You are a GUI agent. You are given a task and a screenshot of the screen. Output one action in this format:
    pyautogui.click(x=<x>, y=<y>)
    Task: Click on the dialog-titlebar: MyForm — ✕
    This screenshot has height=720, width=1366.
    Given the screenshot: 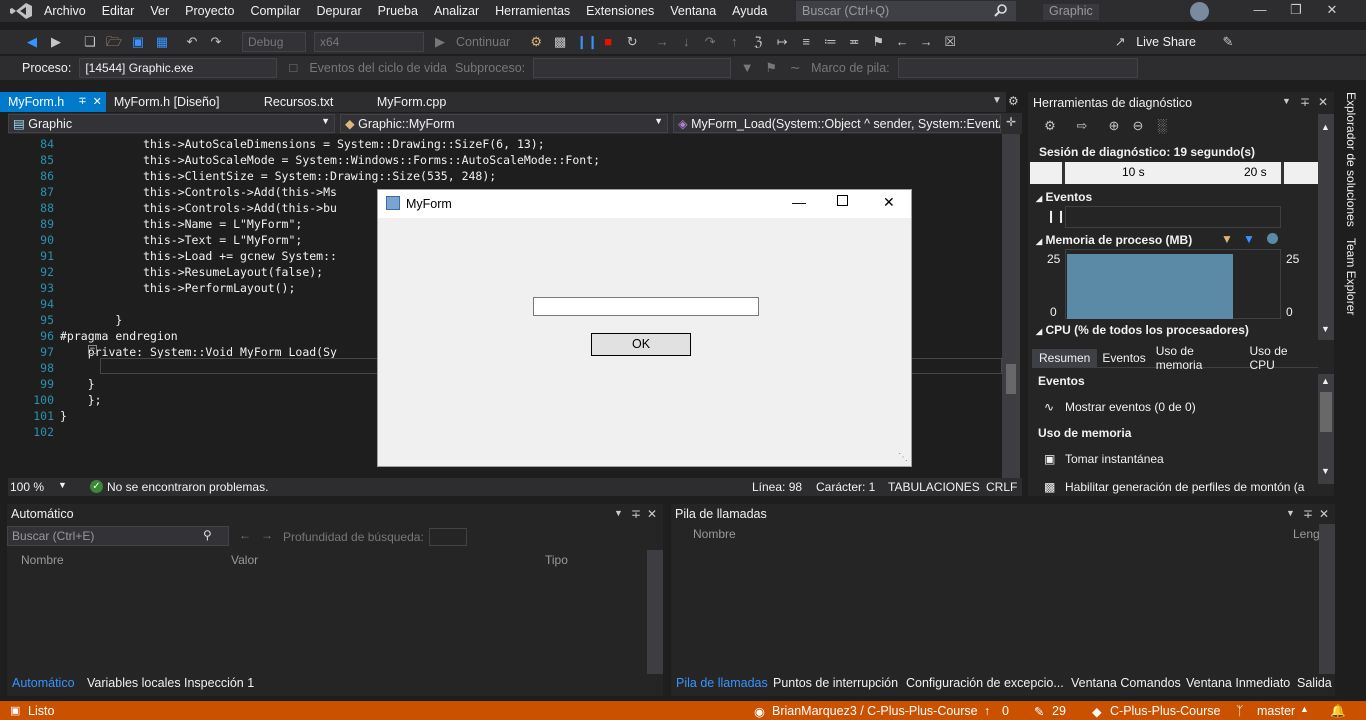 What is the action you would take?
    pyautogui.click(x=644, y=204)
    